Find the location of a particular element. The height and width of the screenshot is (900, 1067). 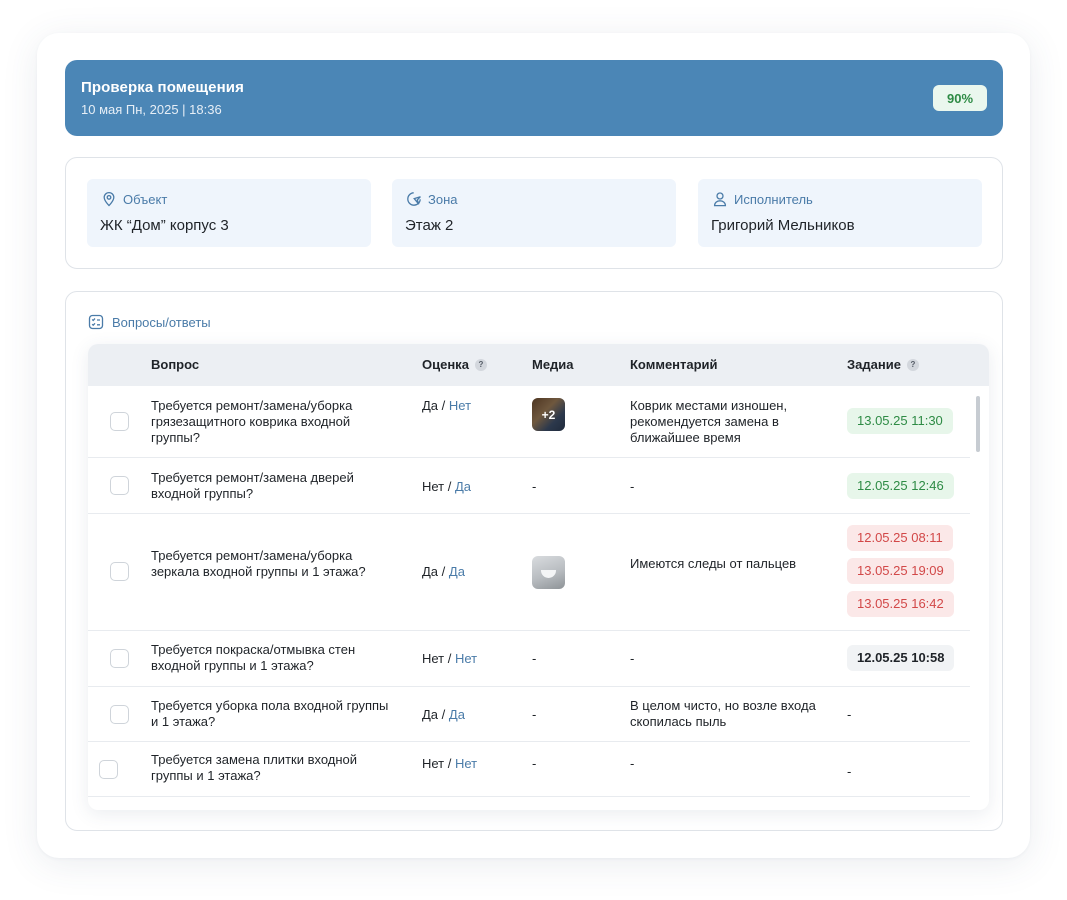

column-comment: Комментарий is located at coordinates (674, 364).